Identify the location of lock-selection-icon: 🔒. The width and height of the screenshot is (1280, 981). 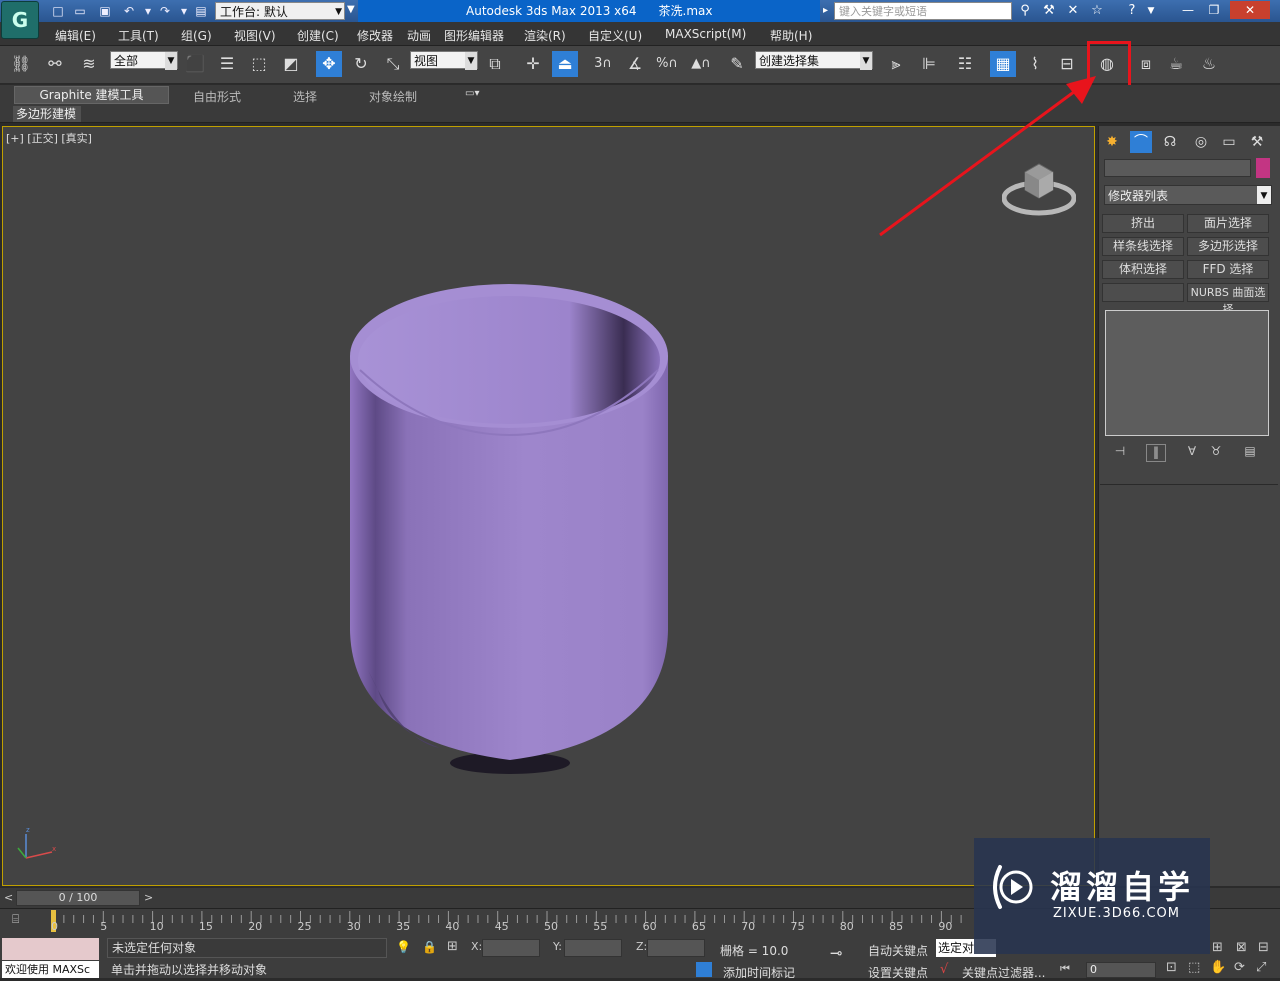
(429, 947).